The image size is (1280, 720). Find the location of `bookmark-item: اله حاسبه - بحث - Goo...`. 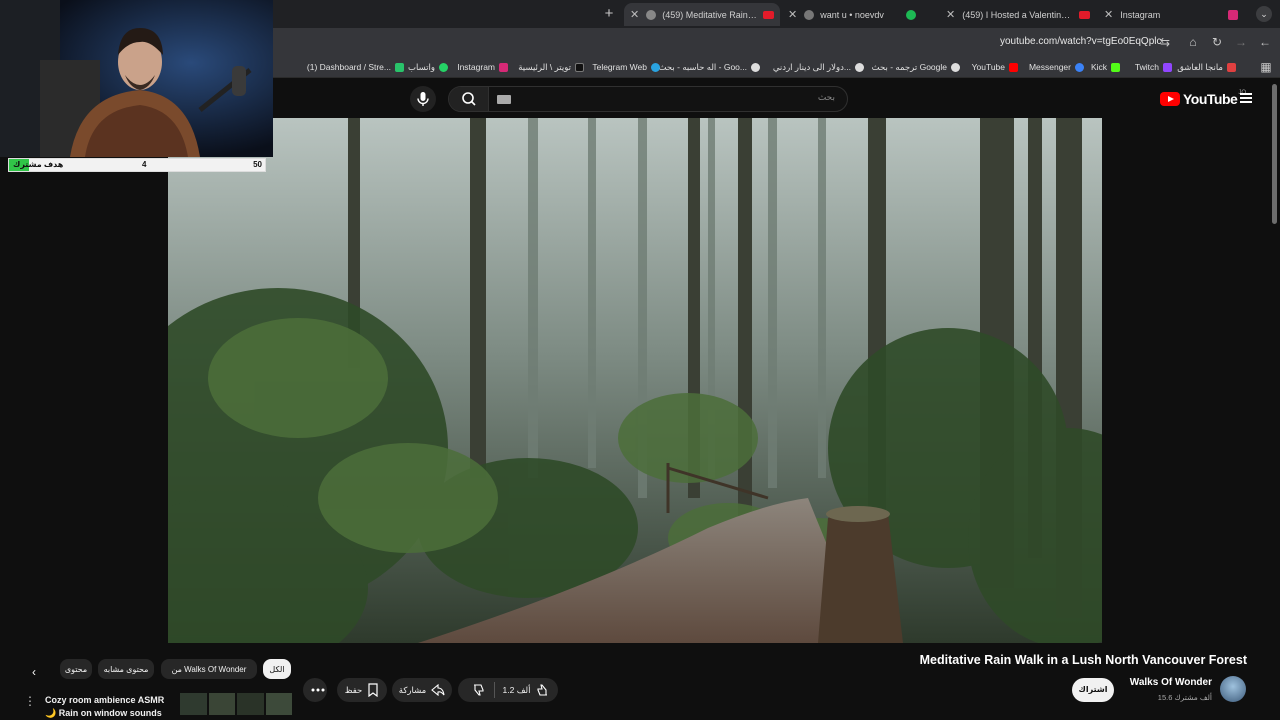

bookmark-item: اله حاسبه - بحث - Goo... is located at coordinates (709, 67).